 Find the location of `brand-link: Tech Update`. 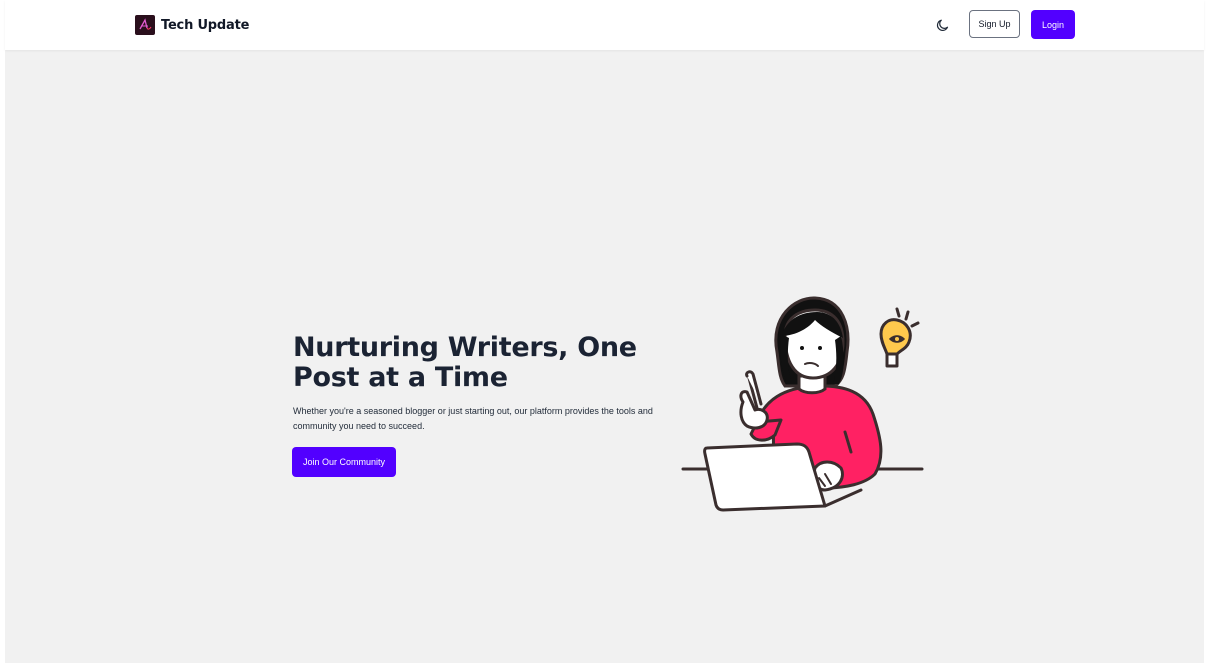

brand-link: Tech Update is located at coordinates (192, 25).